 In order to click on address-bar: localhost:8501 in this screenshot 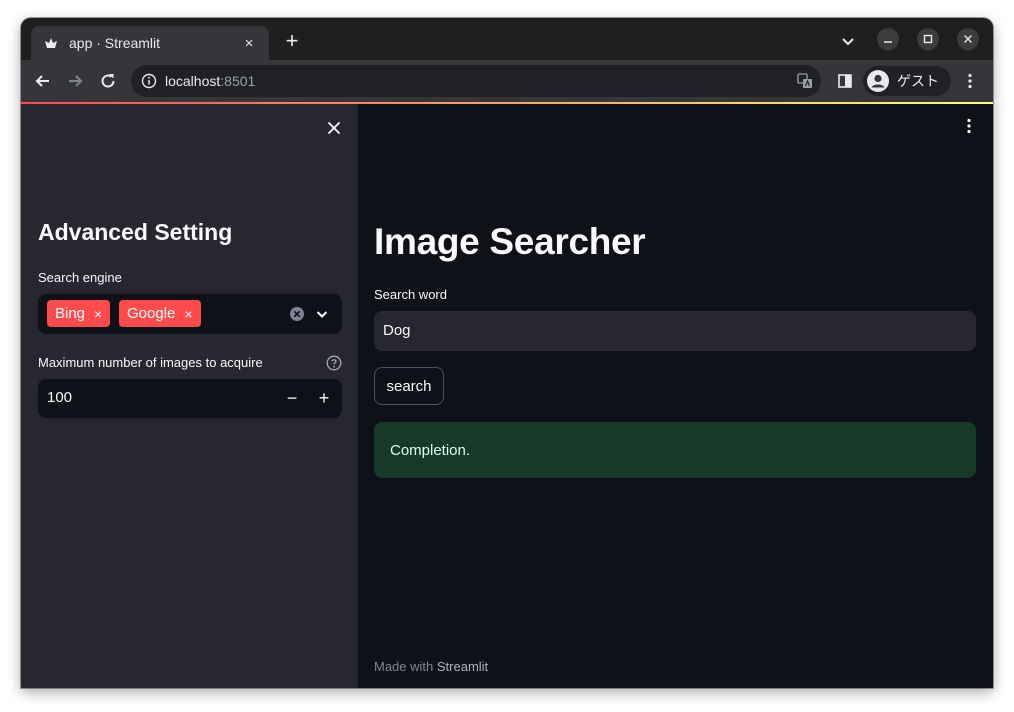, I will do `click(476, 81)`.